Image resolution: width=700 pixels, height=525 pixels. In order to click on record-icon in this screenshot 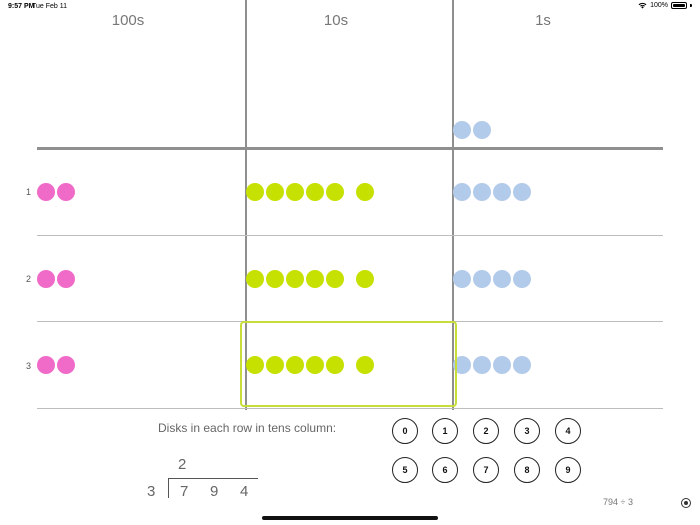, I will do `click(686, 503)`.